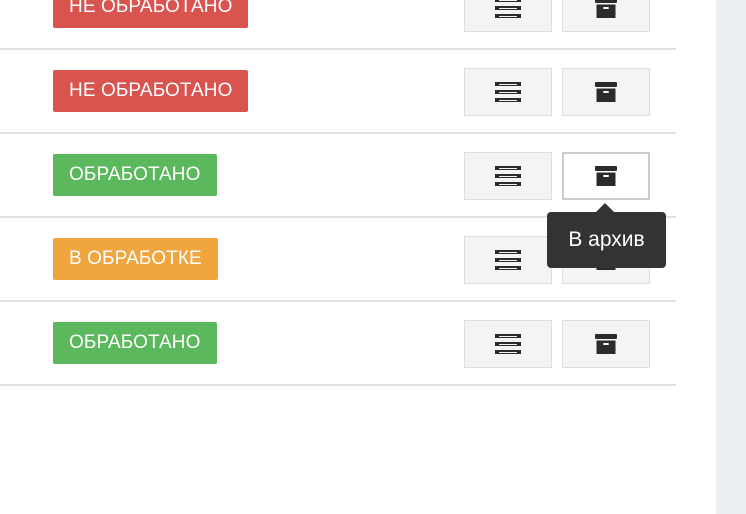 The image size is (746, 514). What do you see at coordinates (606, 240) in the screenshot?
I see `archive-tooltip: В архив` at bounding box center [606, 240].